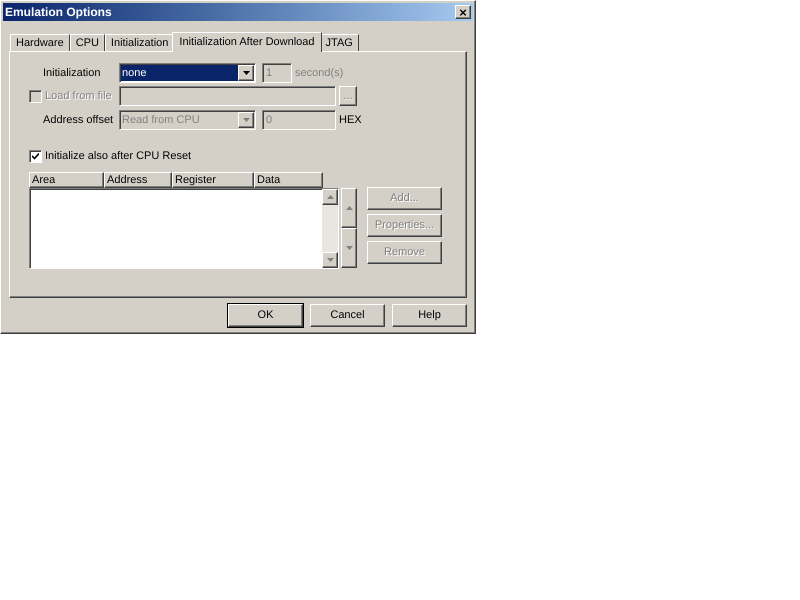  I want to click on column-header: Area, so click(66, 180).